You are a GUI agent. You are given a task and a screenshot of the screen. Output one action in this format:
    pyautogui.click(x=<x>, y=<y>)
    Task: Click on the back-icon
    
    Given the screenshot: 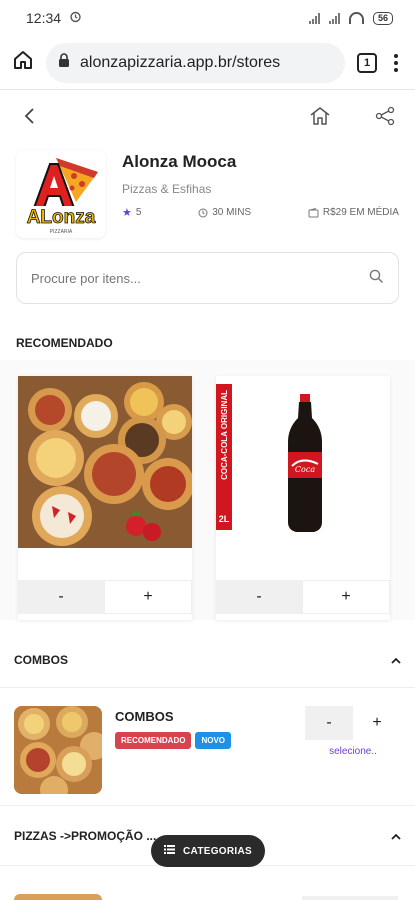 What is the action you would take?
    pyautogui.click(x=30, y=118)
    